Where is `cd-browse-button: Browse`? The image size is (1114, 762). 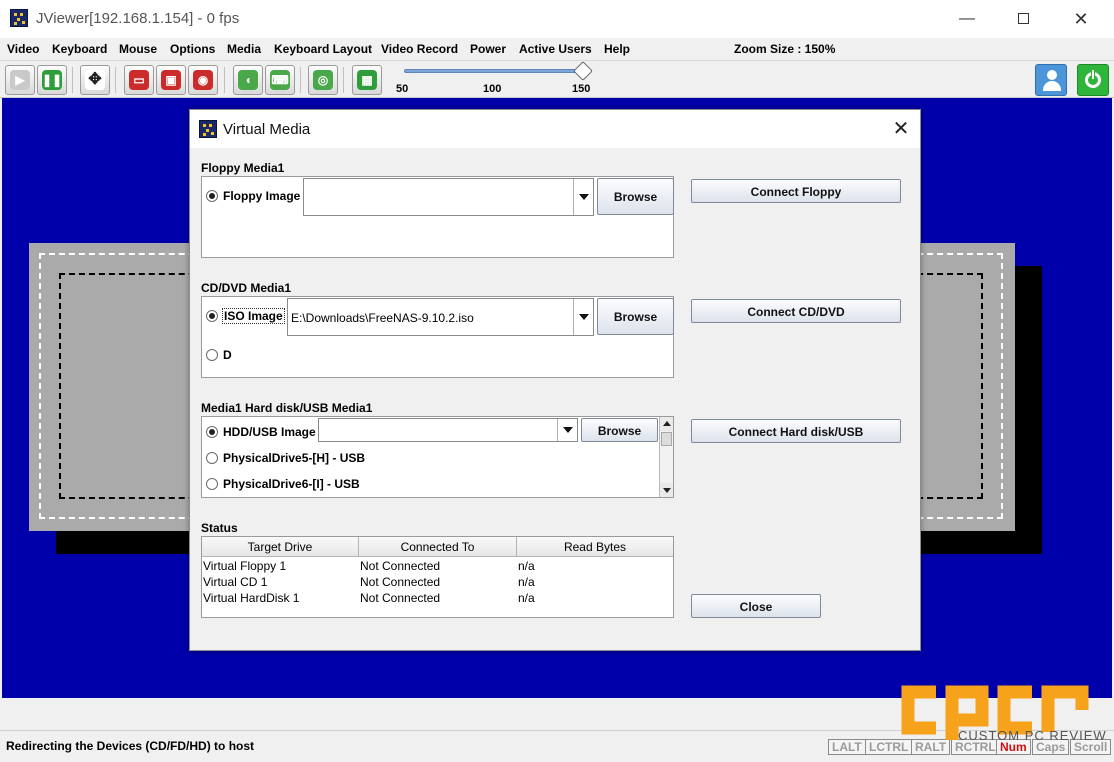 cd-browse-button: Browse is located at coordinates (635, 316).